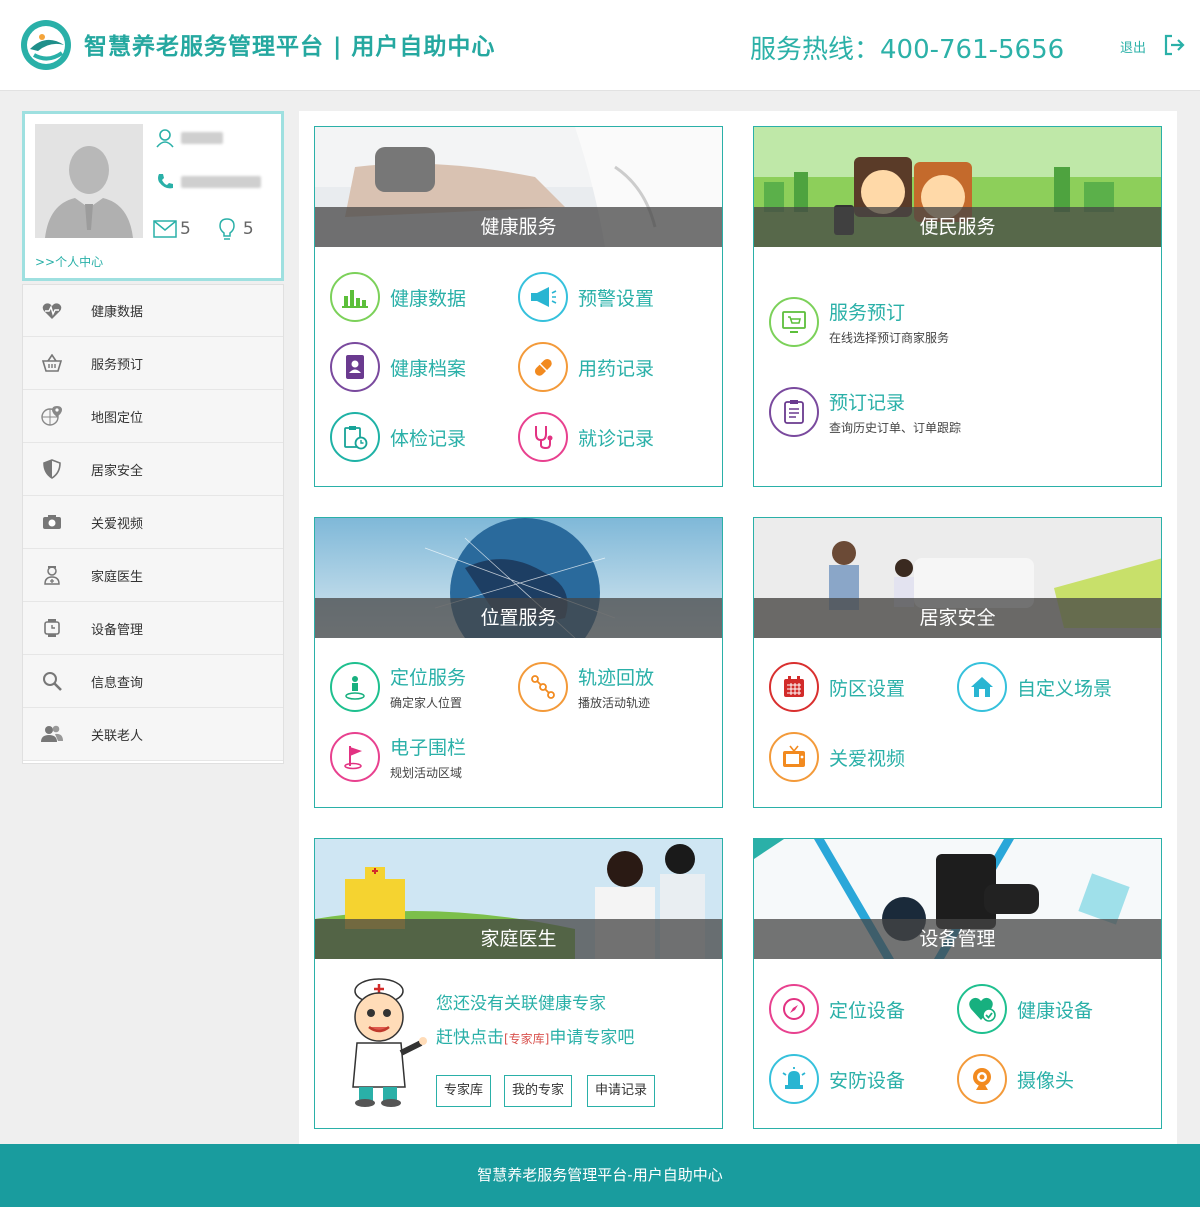  I want to click on service-label: 健康设备, so click(1055, 1010).